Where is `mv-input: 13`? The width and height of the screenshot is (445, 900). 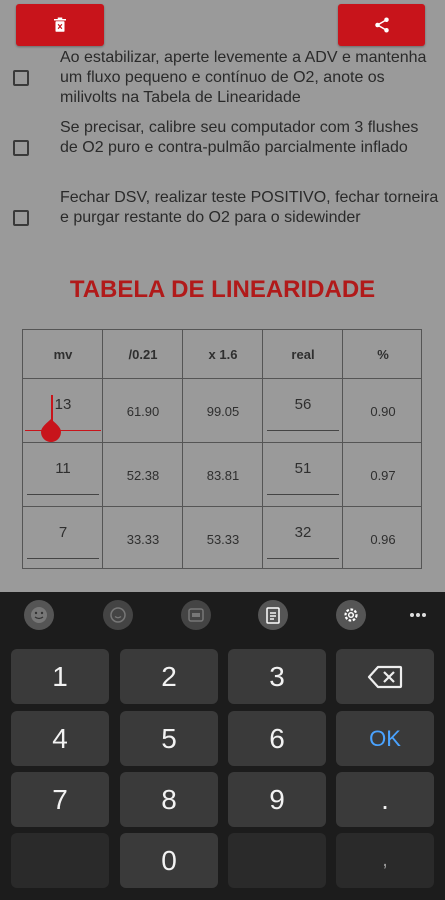
mv-input: 13 is located at coordinates (63, 404).